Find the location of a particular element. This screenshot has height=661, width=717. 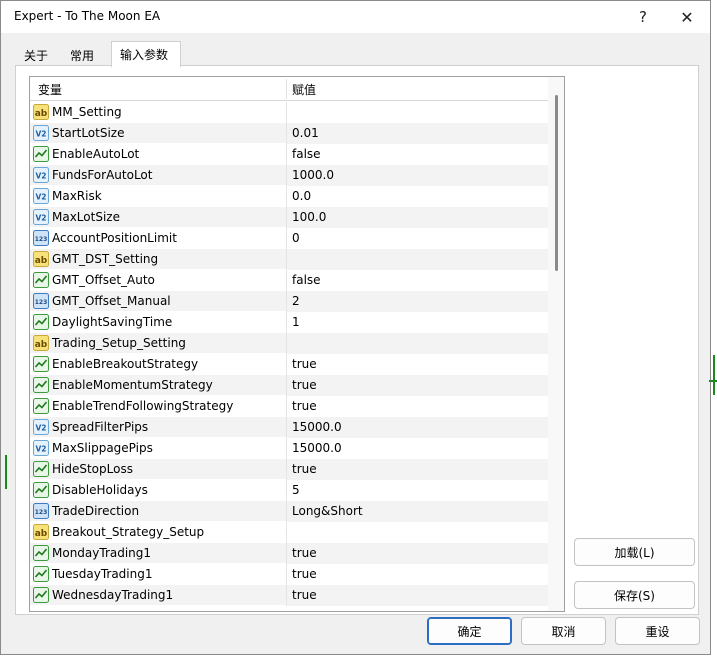

tab-common: 常用 is located at coordinates (86, 54).